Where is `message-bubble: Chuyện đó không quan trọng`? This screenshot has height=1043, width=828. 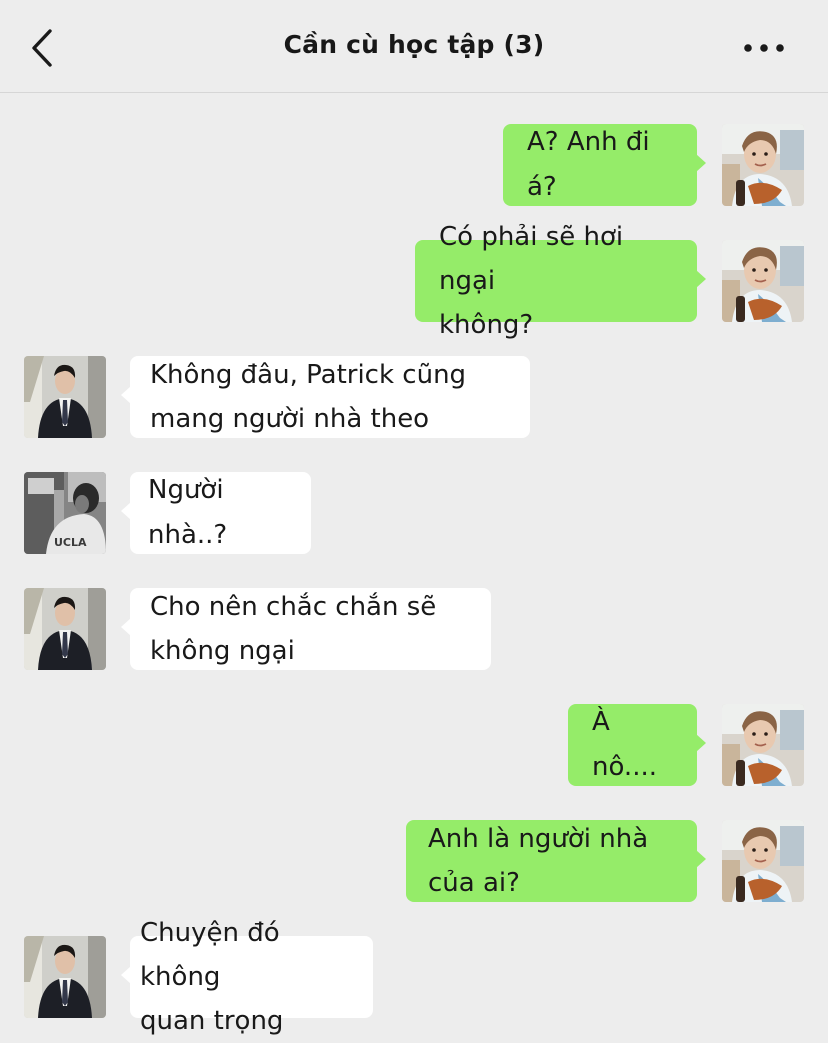
message-bubble: Chuyện đó không quan trọng is located at coordinates (247, 977).